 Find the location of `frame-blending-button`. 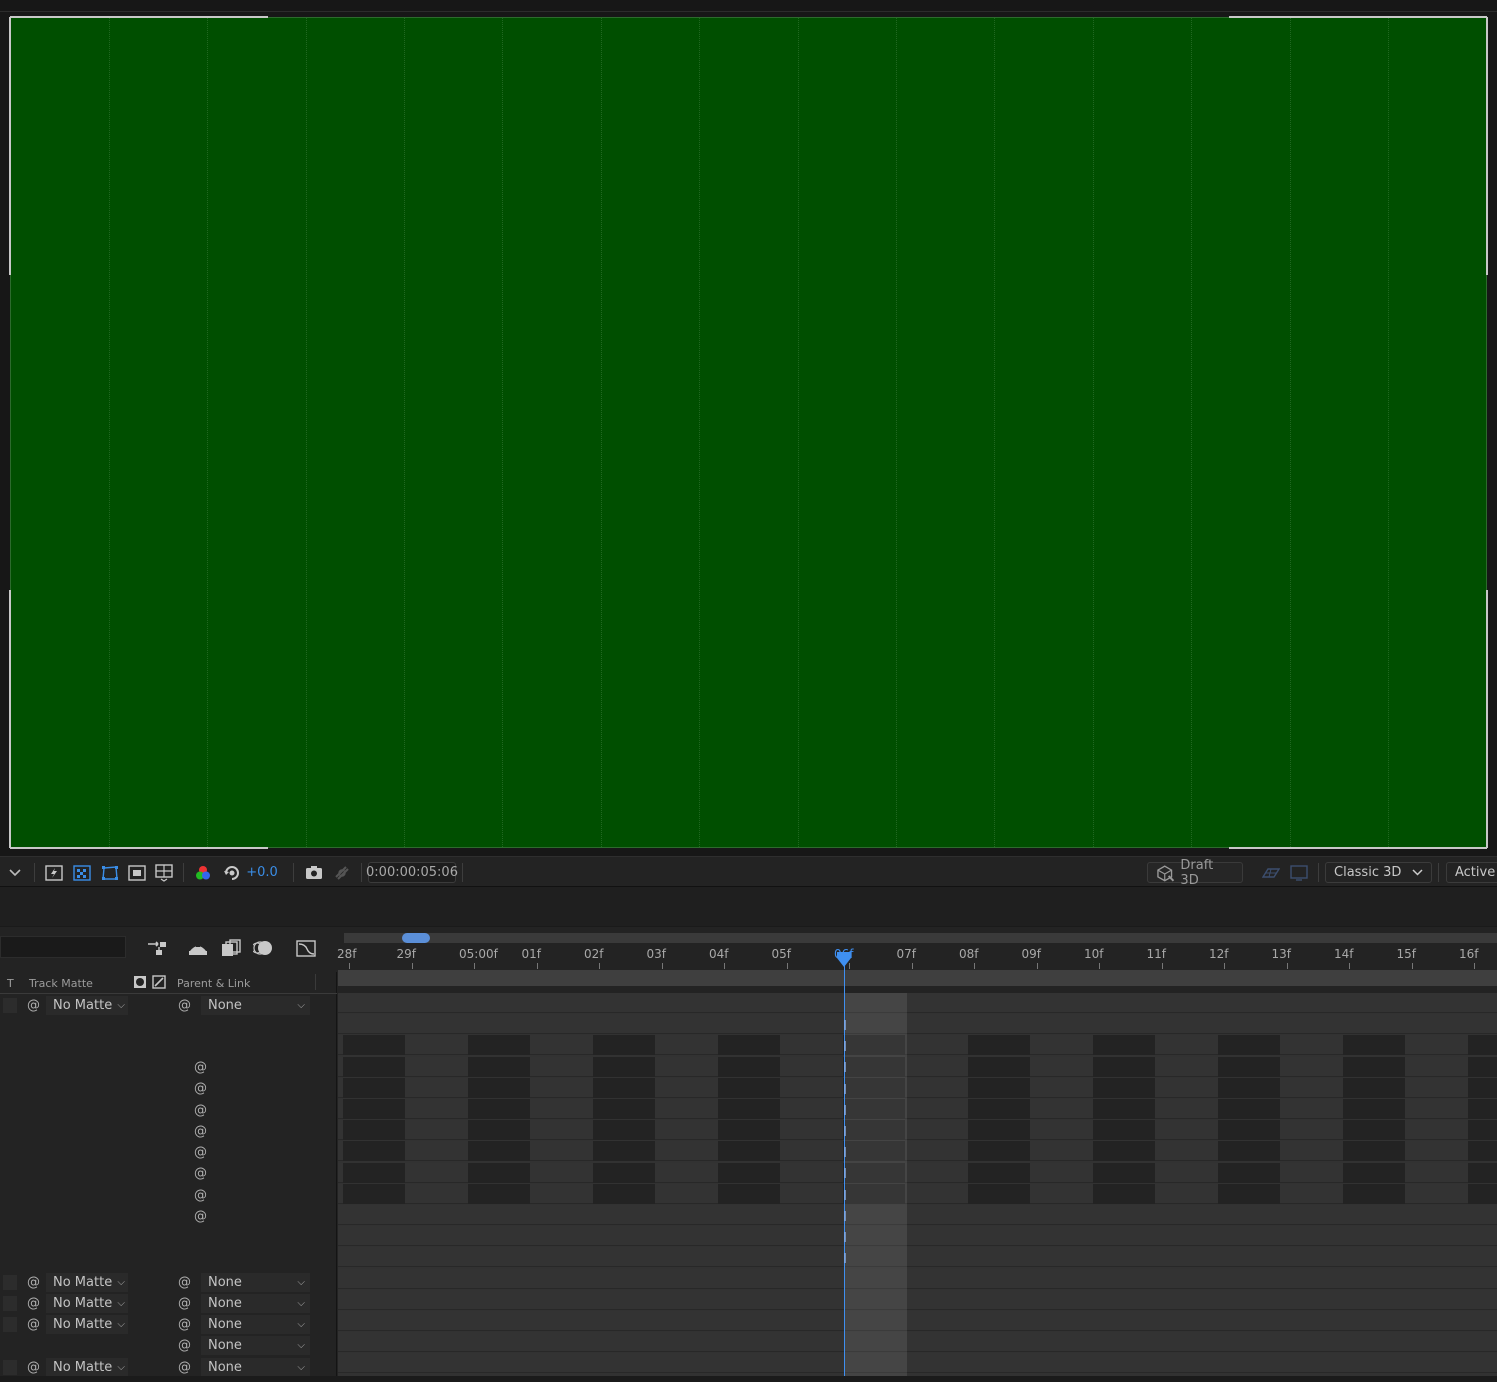

frame-blending-button is located at coordinates (231, 948).